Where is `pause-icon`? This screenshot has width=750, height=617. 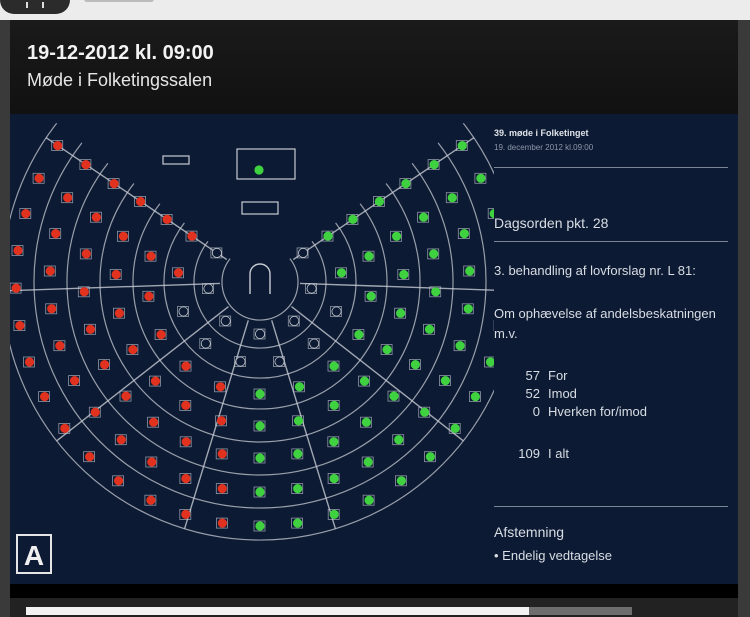
pause-icon is located at coordinates (35, 5).